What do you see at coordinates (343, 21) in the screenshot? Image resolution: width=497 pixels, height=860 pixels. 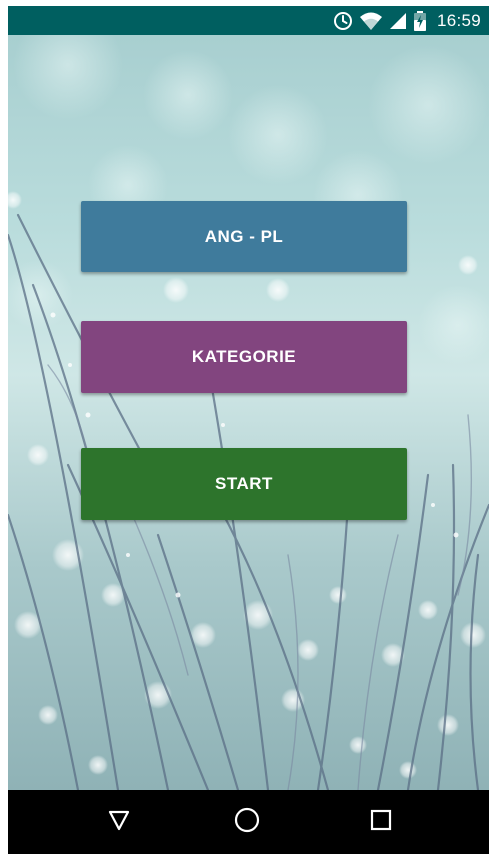 I see `alarm-icon` at bounding box center [343, 21].